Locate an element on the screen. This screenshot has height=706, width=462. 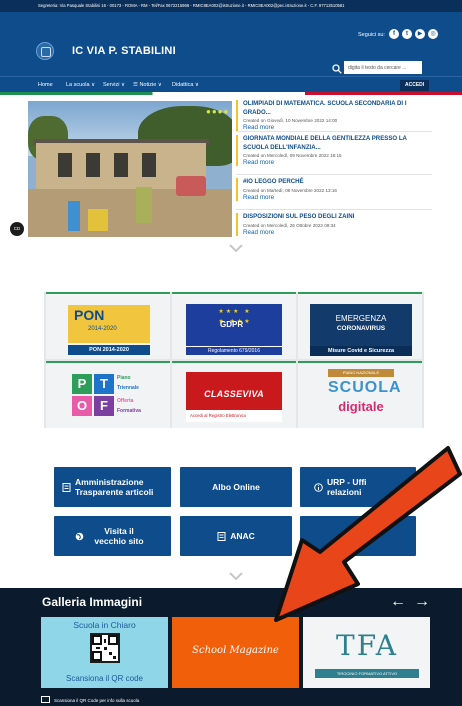
flag-stripe is located at coordinates (231, 93).